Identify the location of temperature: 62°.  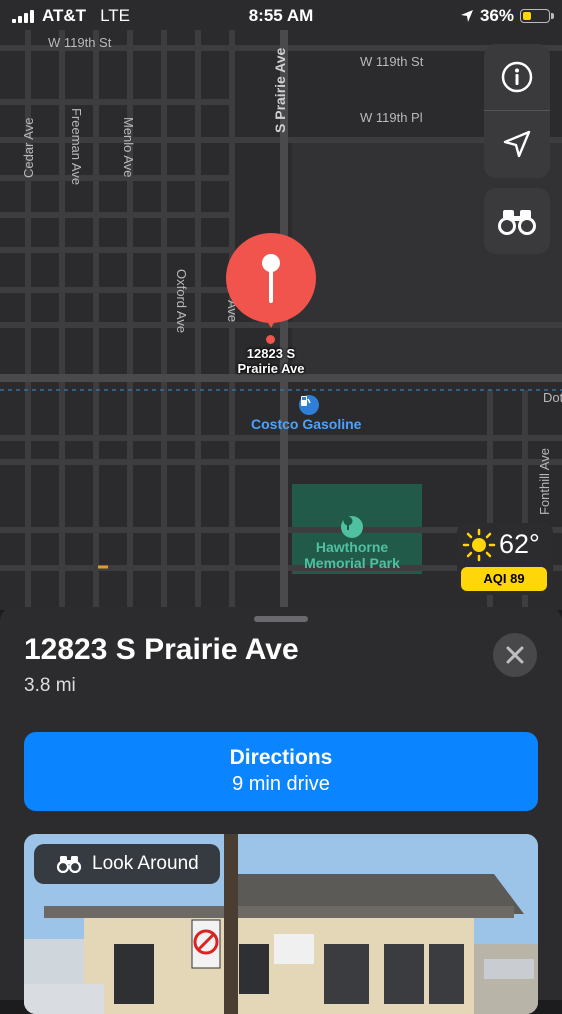
(519, 544).